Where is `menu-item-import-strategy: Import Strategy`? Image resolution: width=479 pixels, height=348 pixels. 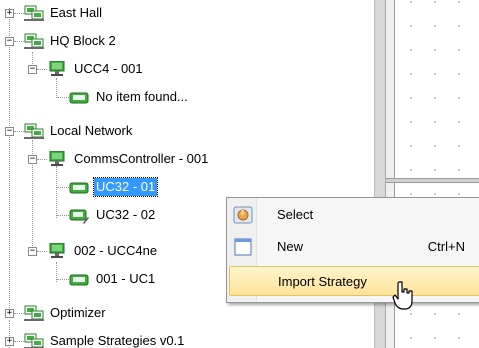 menu-item-import-strategy: Import Strategy is located at coordinates (354, 281).